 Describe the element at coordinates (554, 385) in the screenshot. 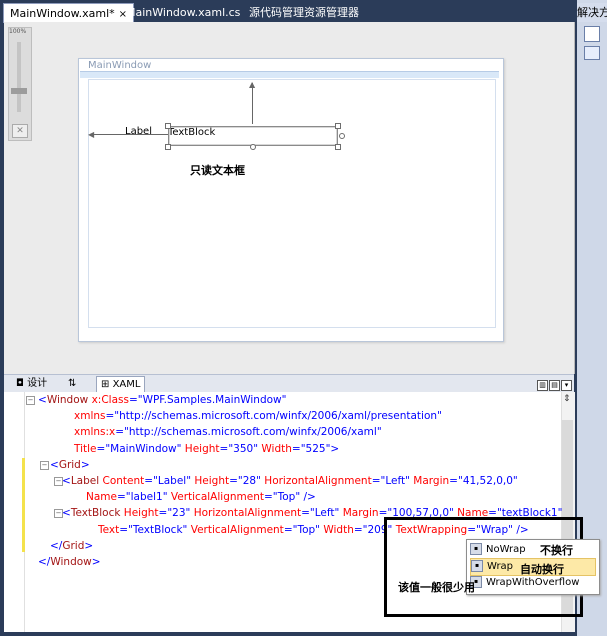

I see `horizontal-split-icon: ▤` at that location.